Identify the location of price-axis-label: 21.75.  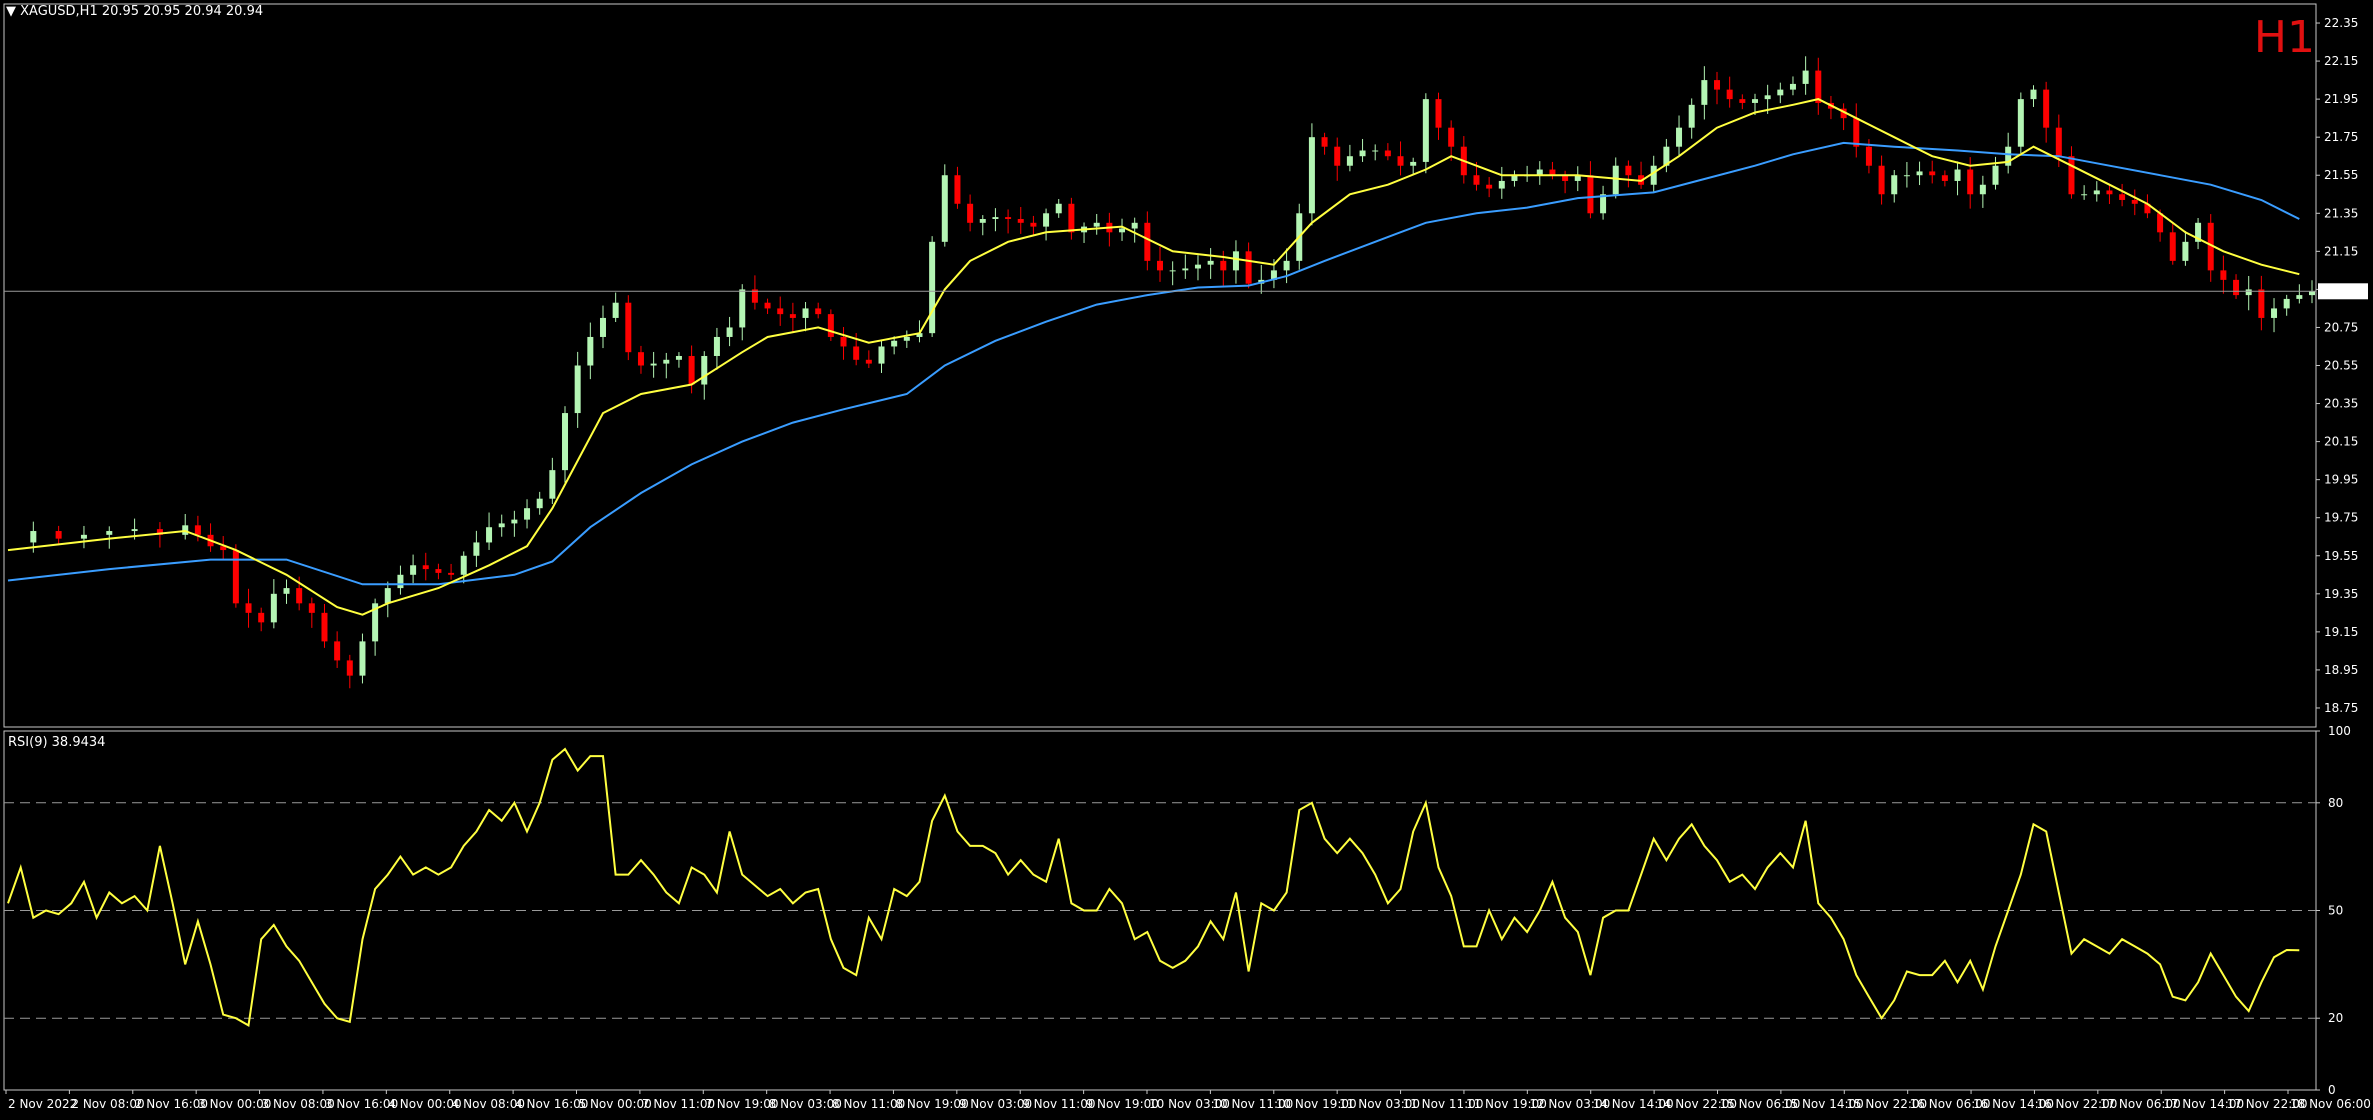
(2341, 137).